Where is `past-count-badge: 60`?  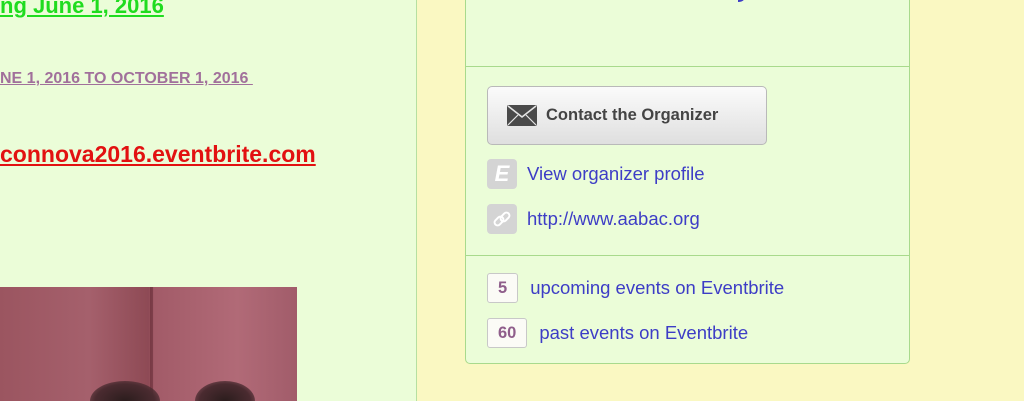
past-count-badge: 60 is located at coordinates (507, 333).